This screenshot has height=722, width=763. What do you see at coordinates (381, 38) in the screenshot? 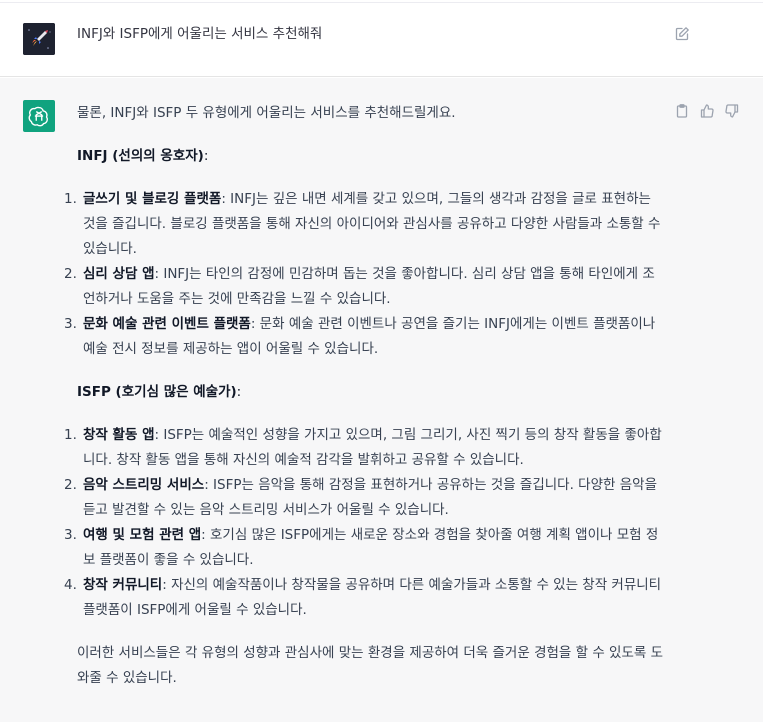
I see `user-message: INFJ와 ISFP에게 어울리는 서비스 추천해줘` at bounding box center [381, 38].